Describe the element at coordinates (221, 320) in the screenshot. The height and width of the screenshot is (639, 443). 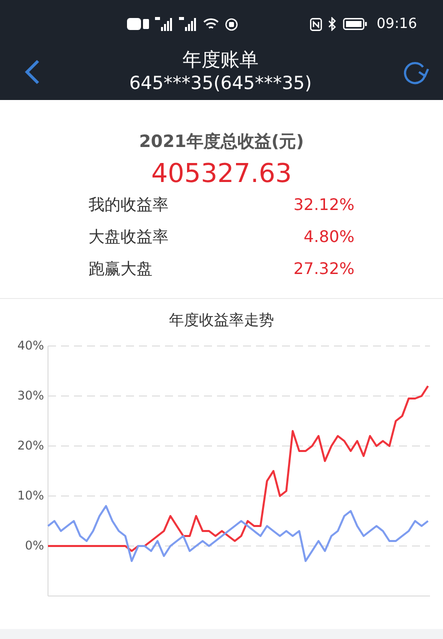
I see `chart-title: 年度收益率走势` at that location.